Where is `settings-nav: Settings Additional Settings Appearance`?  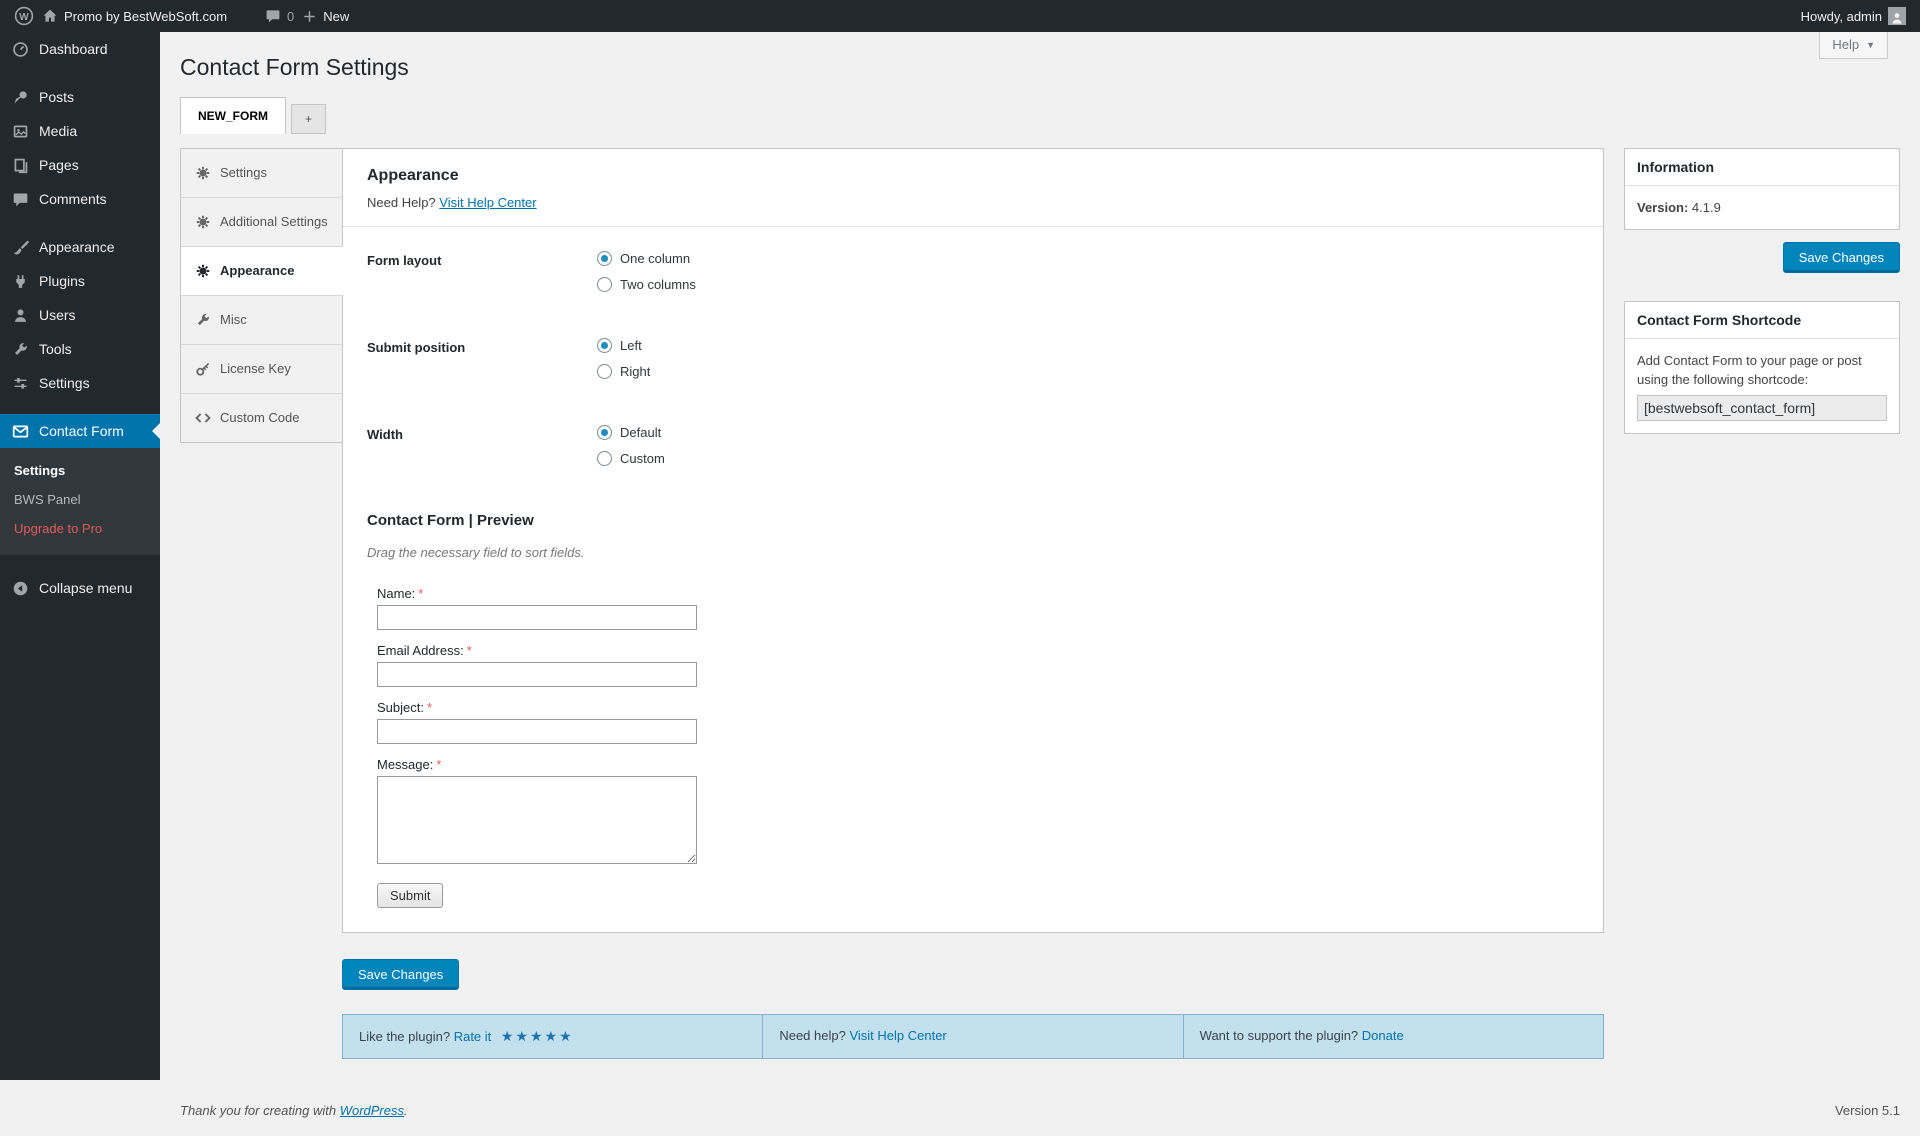
settings-nav: Settings Additional Settings Appearance is located at coordinates (261, 295).